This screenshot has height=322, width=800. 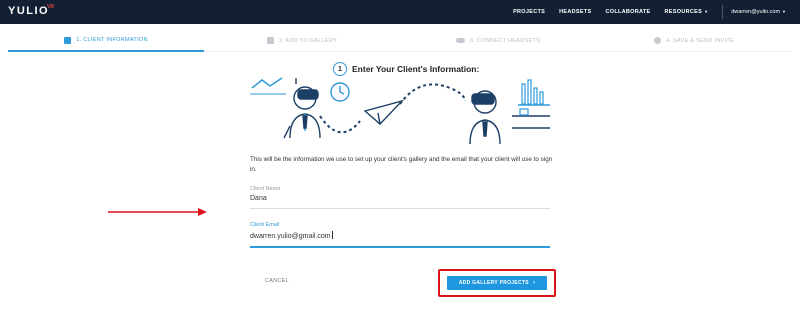 I want to click on headset-icon, so click(x=460, y=40).